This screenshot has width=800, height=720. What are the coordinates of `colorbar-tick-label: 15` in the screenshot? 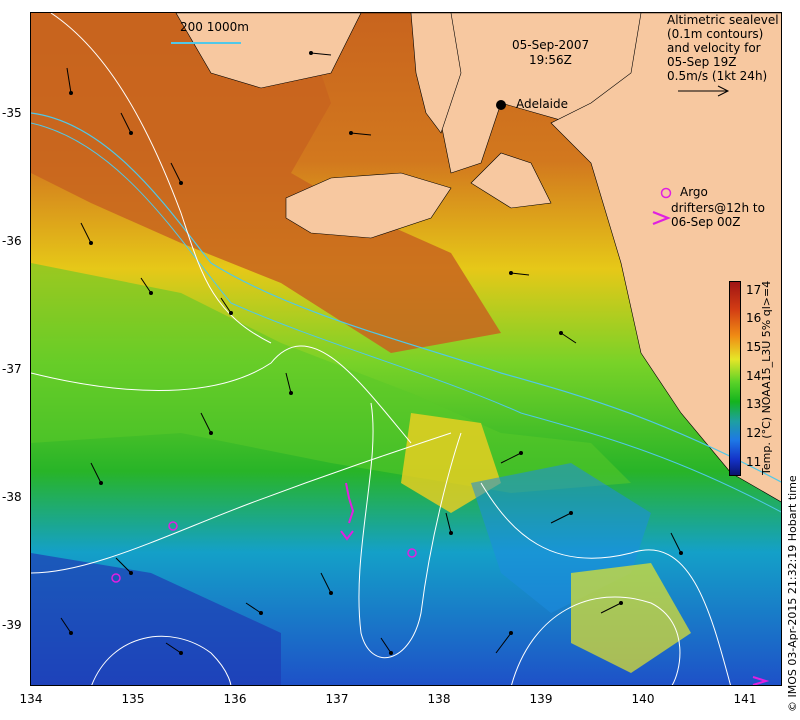 It's located at (754, 346).